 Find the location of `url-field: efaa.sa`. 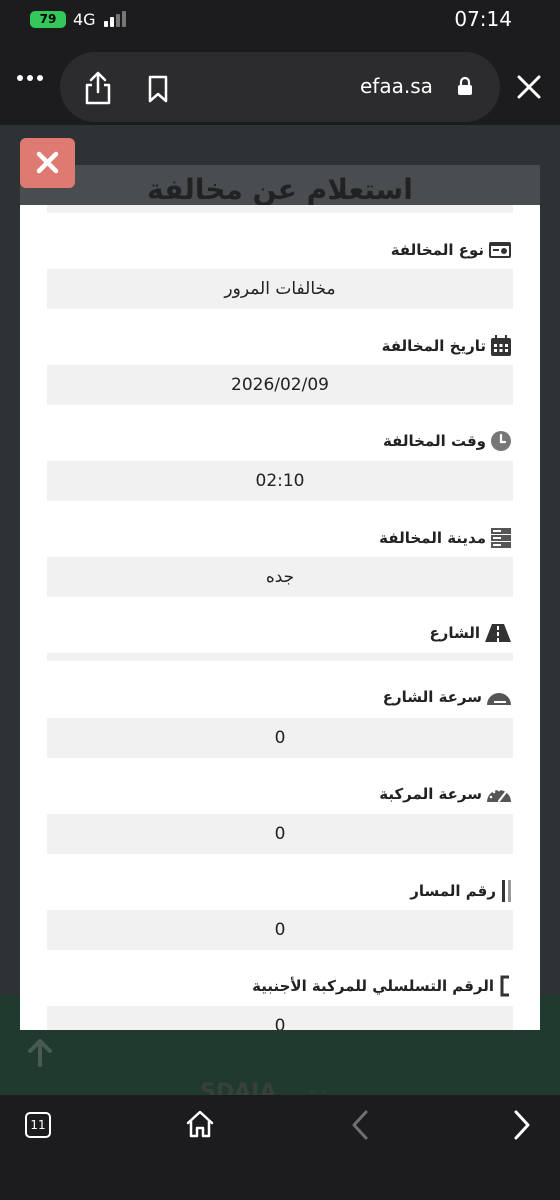

url-field: efaa.sa is located at coordinates (280, 87).